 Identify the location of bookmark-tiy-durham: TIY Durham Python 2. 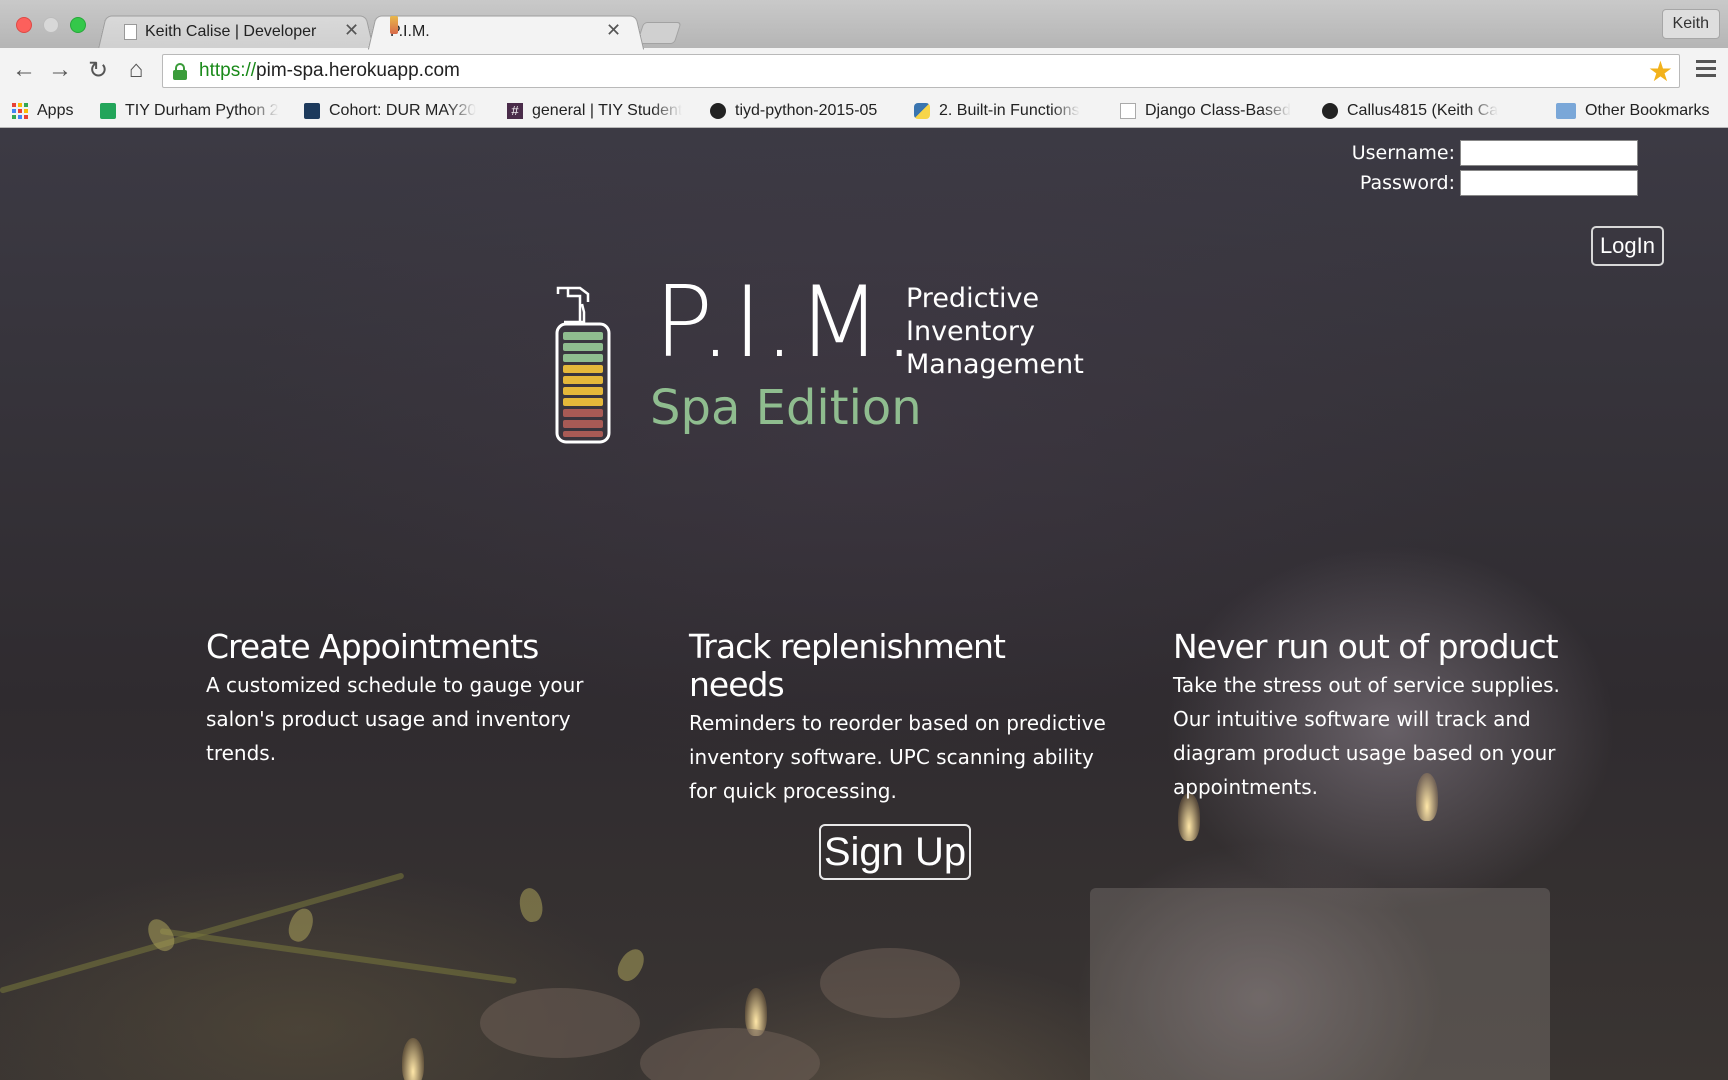
(193, 111).